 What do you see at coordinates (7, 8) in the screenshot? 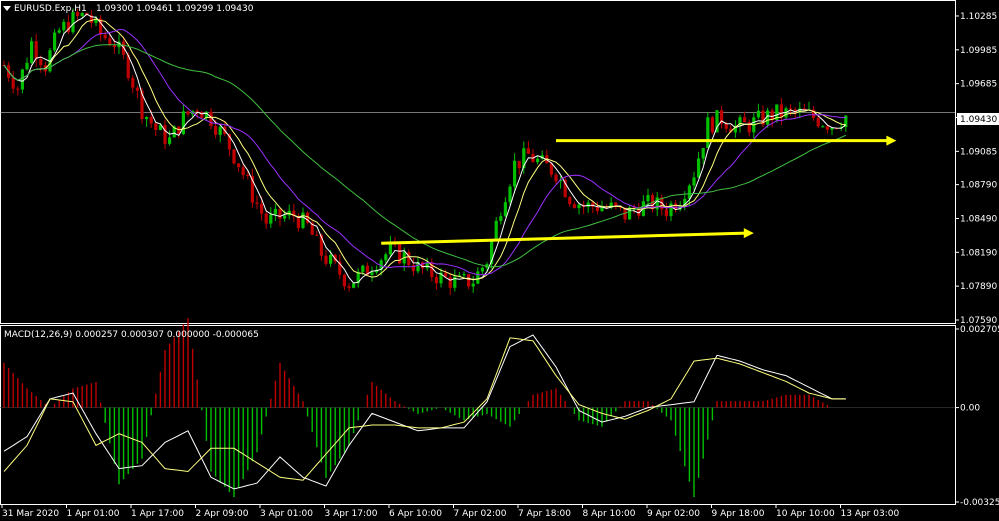
I see `symbol-triangle-icon` at bounding box center [7, 8].